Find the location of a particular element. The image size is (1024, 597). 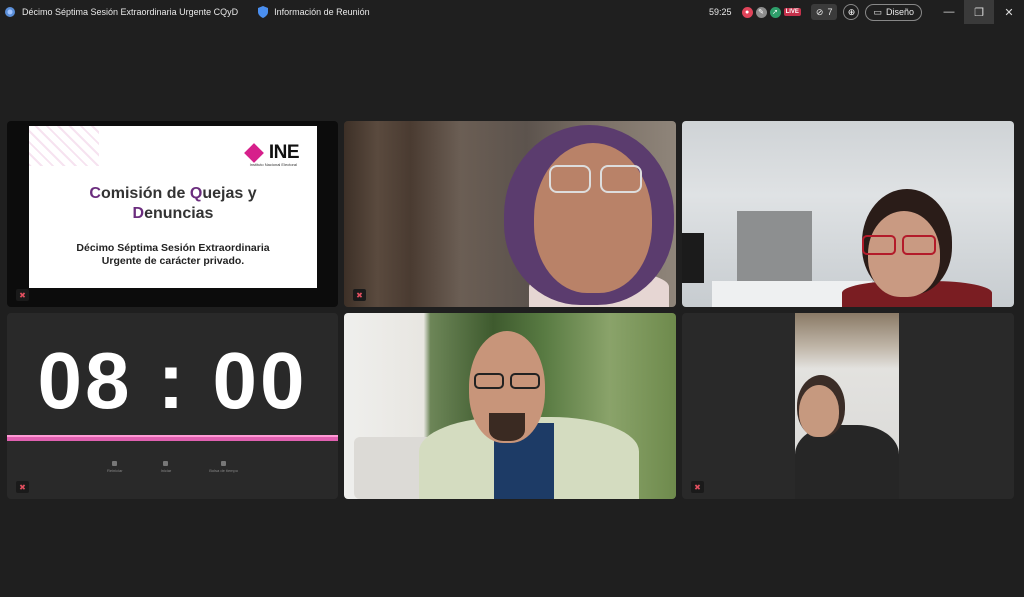

design-label: Diseño is located at coordinates (899, 12).